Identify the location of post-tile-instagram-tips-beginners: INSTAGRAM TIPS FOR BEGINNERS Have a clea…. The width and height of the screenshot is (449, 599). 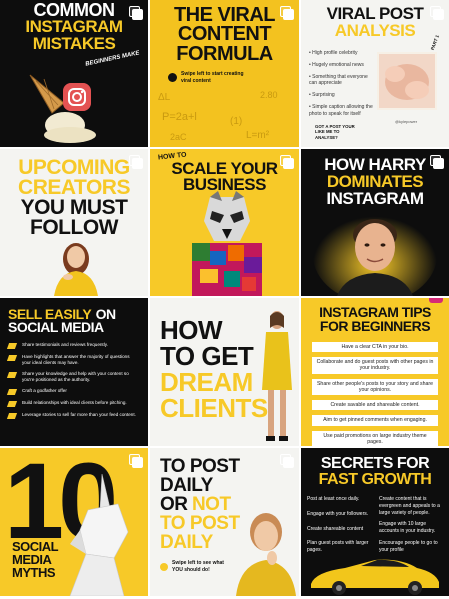
(375, 372).